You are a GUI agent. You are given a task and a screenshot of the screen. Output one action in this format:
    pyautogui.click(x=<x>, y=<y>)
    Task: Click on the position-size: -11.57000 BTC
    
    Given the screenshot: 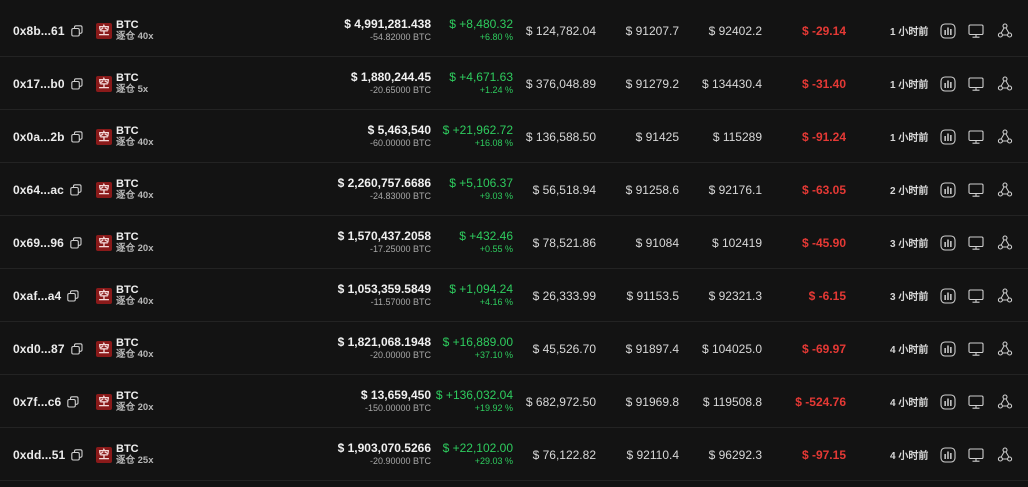 What is the action you would take?
    pyautogui.click(x=400, y=301)
    